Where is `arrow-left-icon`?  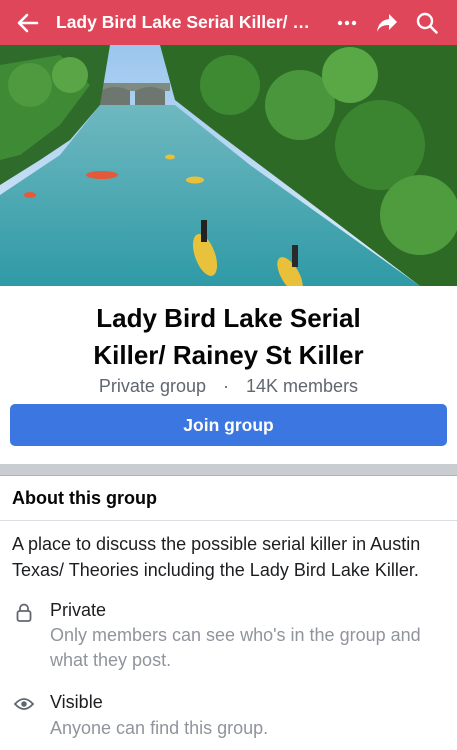
arrow-left-icon is located at coordinates (28, 22).